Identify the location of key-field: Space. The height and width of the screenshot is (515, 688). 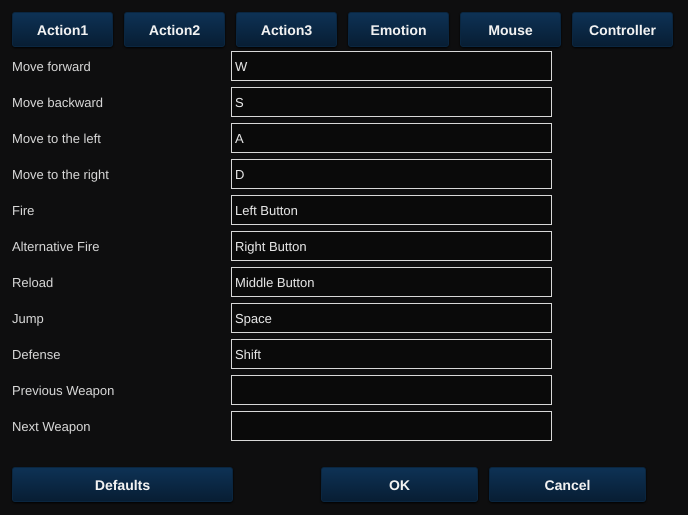
(391, 318).